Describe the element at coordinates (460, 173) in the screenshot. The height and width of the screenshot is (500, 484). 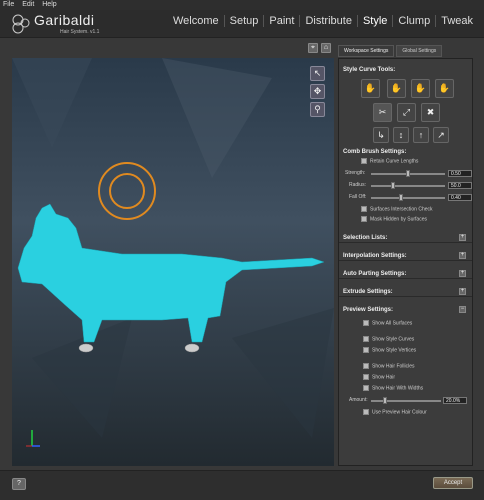
I see `strength-value: 0.50` at that location.